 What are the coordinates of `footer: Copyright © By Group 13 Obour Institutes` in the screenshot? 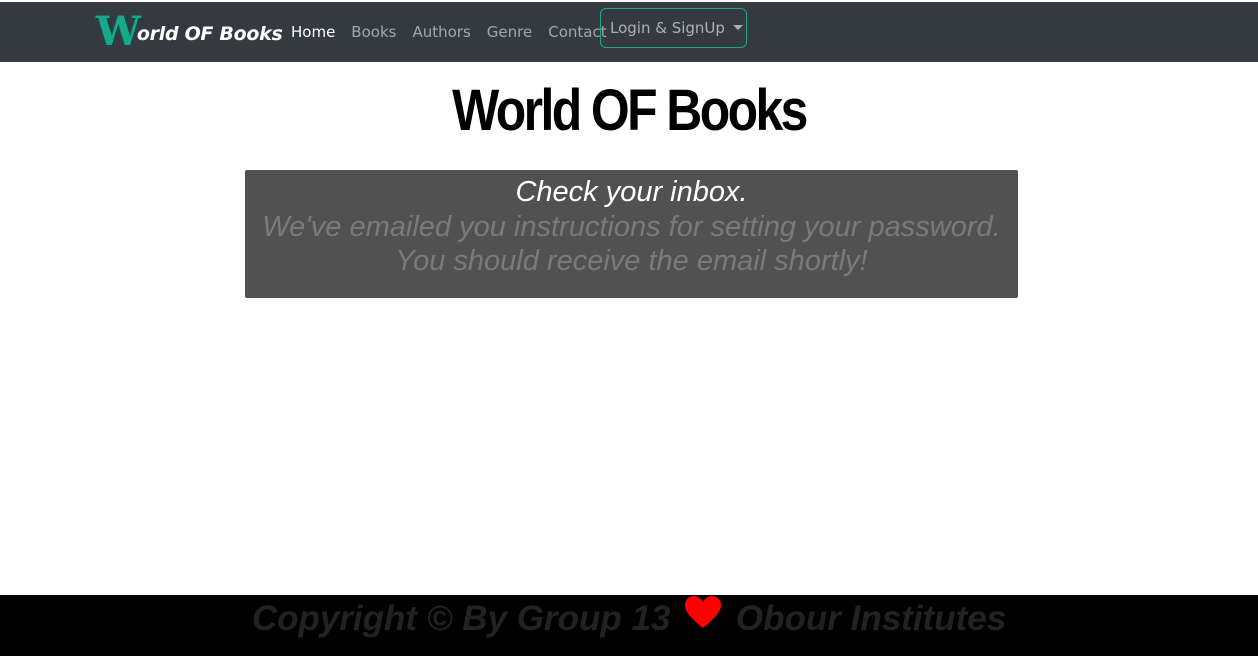 It's located at (629, 625).